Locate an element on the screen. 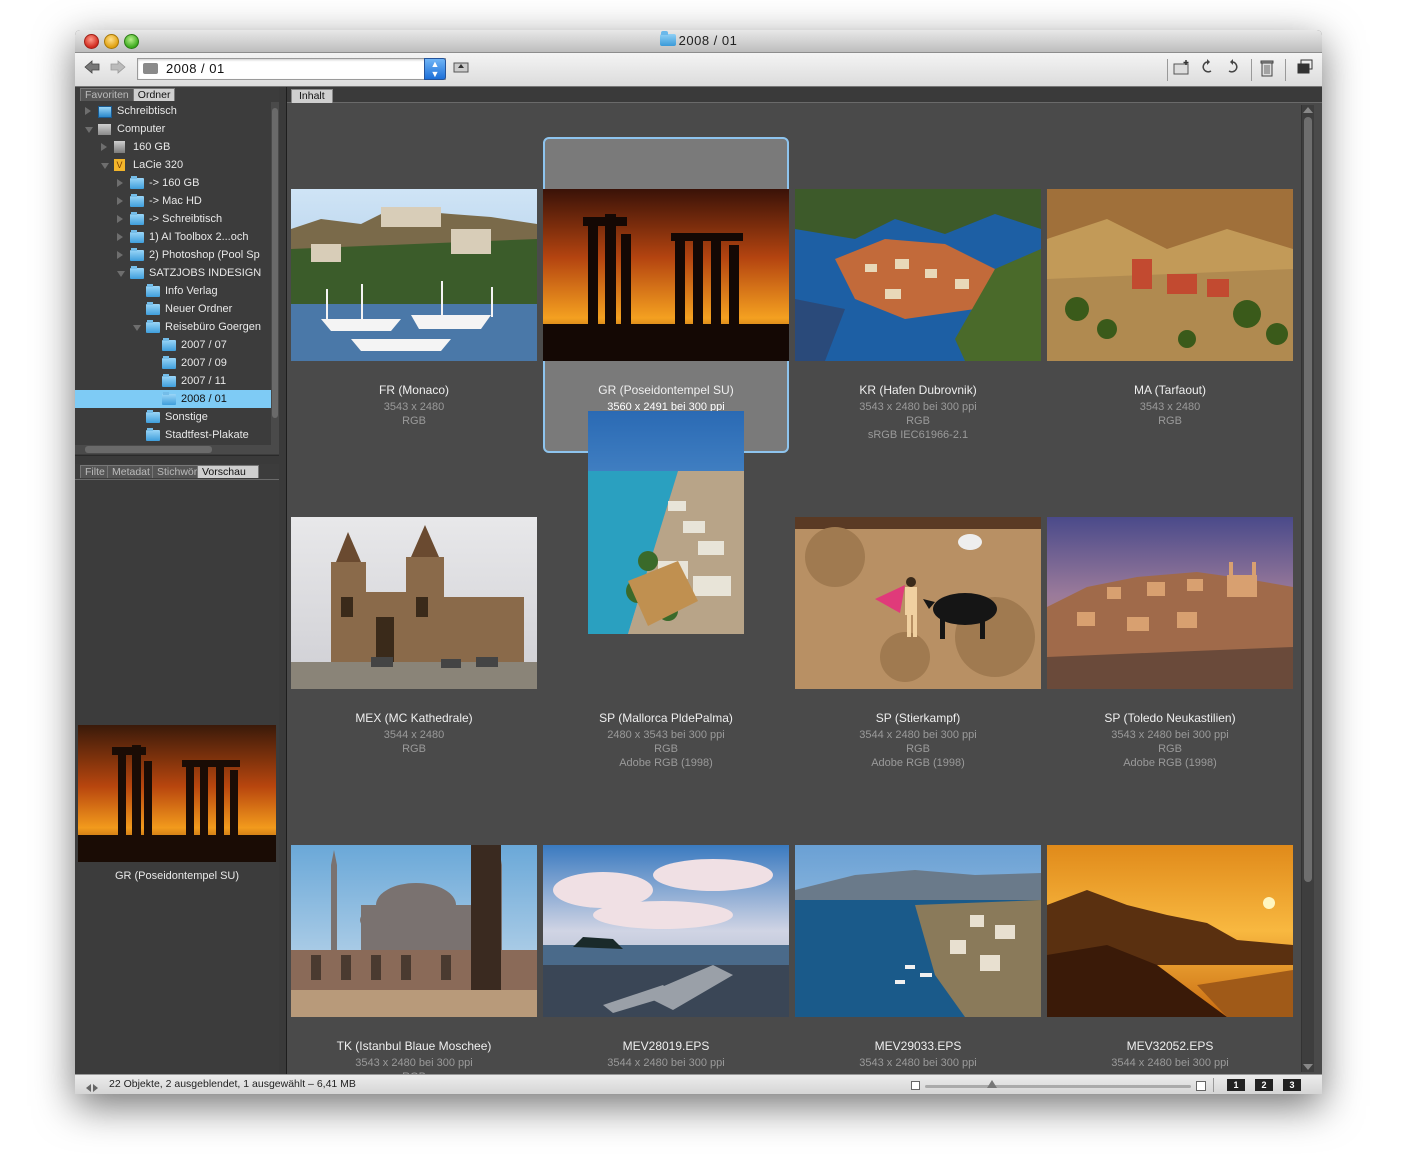 Image resolution: width=1422 pixels, height=1154 pixels. folder-tree-row: Neuer Ordner is located at coordinates (173, 309).